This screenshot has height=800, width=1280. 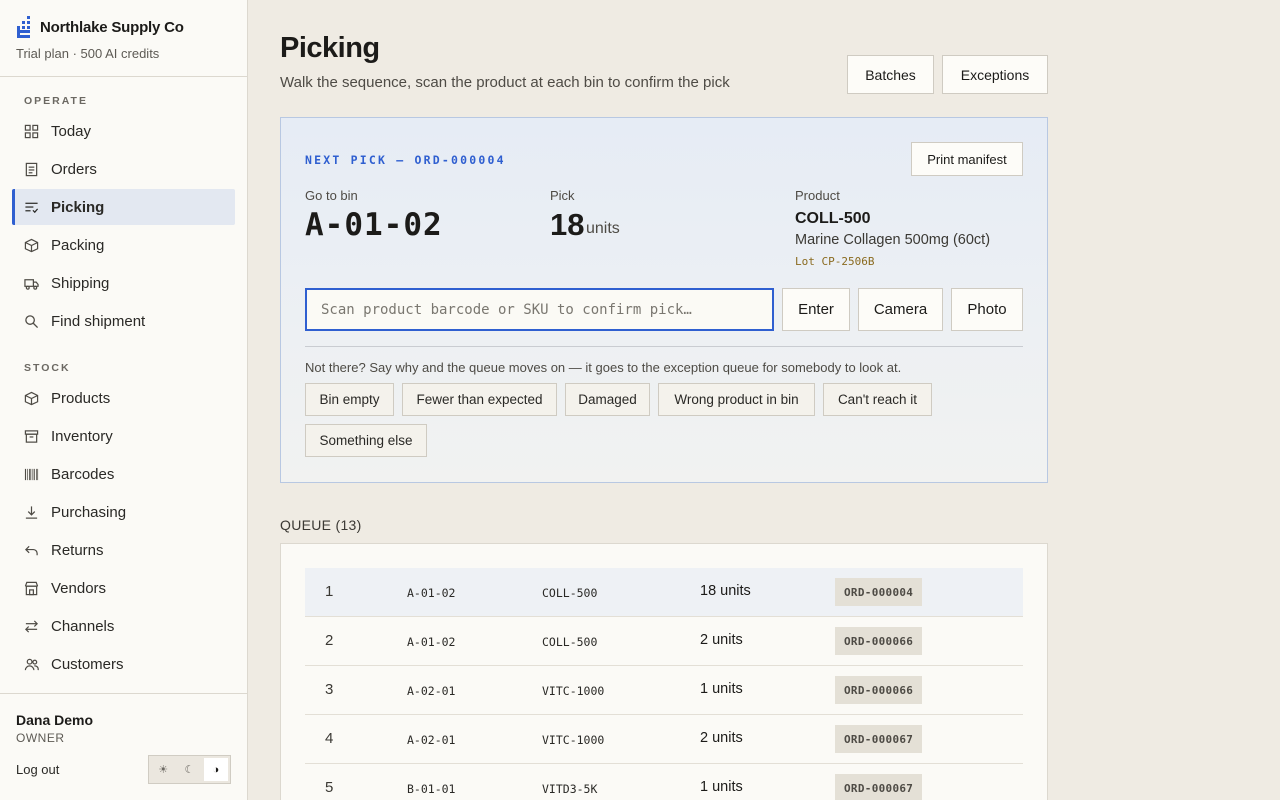 I want to click on pick-quantity: 18, so click(x=567, y=224).